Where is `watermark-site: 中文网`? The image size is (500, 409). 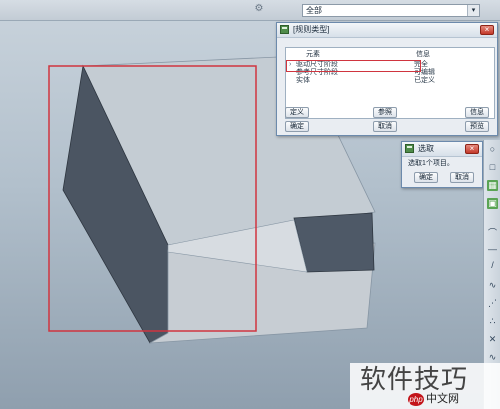
watermark-site: 中文网 is located at coordinates (442, 399).